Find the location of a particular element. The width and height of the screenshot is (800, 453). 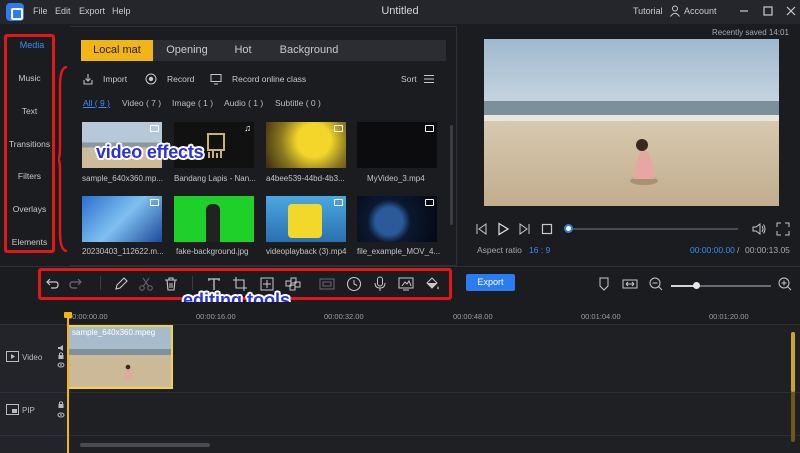

ruler-tick-label: 00:00:48.00 is located at coordinates (473, 316).